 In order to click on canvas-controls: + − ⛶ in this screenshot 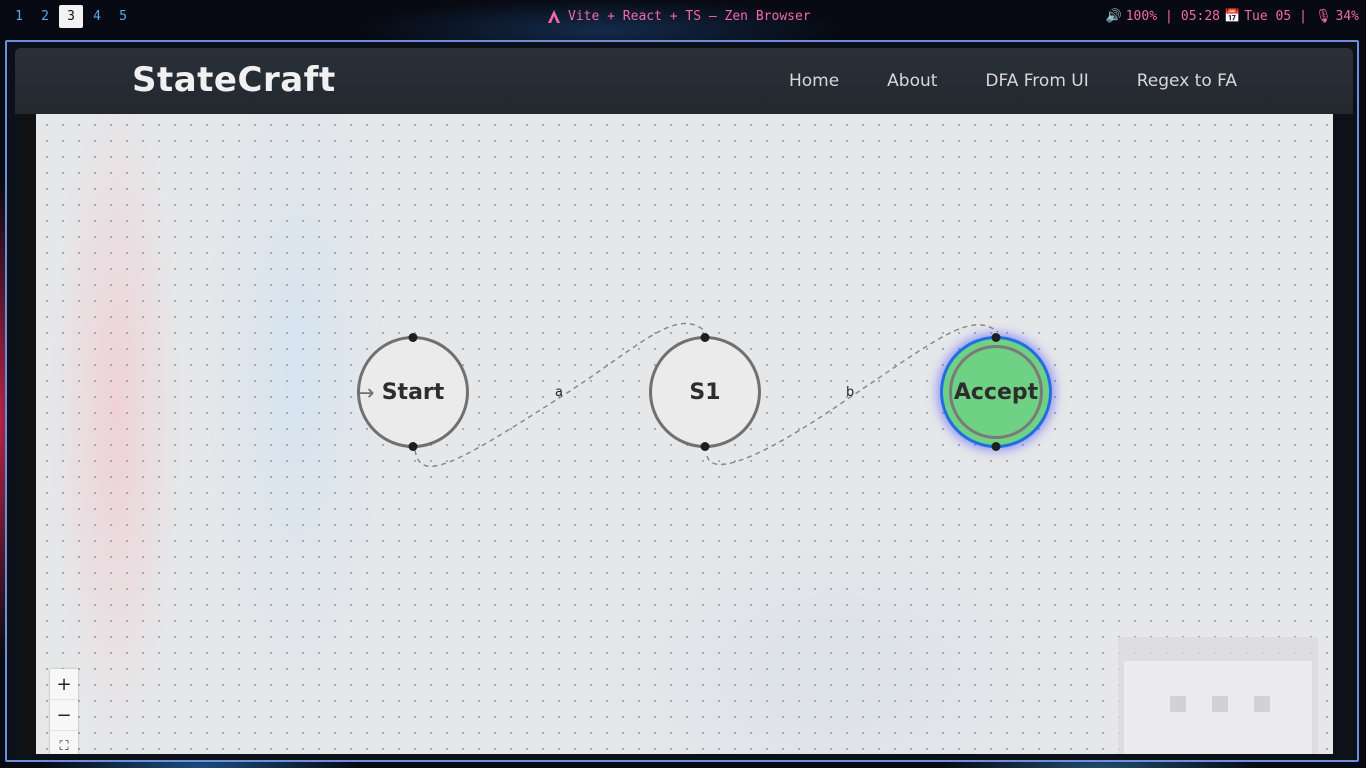, I will do `click(64, 711)`.